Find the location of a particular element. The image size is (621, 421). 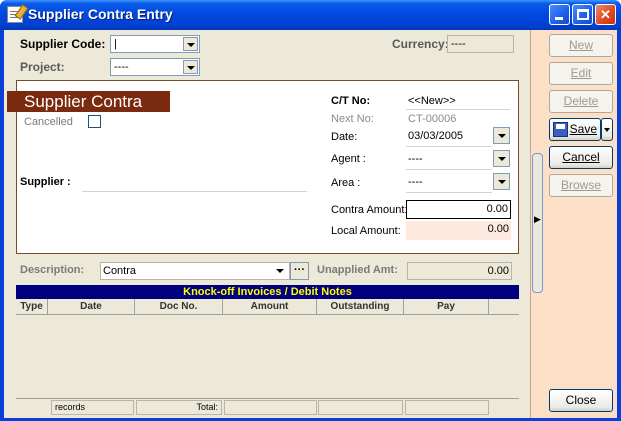

currency-value: ---- is located at coordinates (458, 44).